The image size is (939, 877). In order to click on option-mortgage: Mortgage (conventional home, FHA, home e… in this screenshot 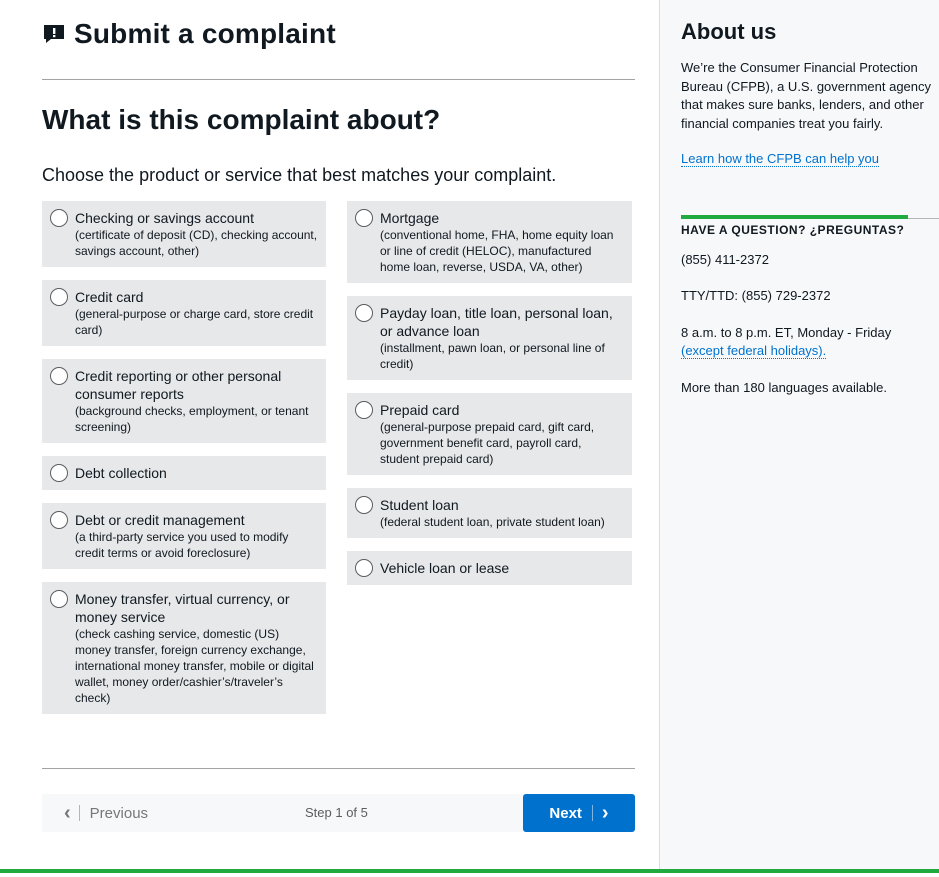, I will do `click(489, 242)`.